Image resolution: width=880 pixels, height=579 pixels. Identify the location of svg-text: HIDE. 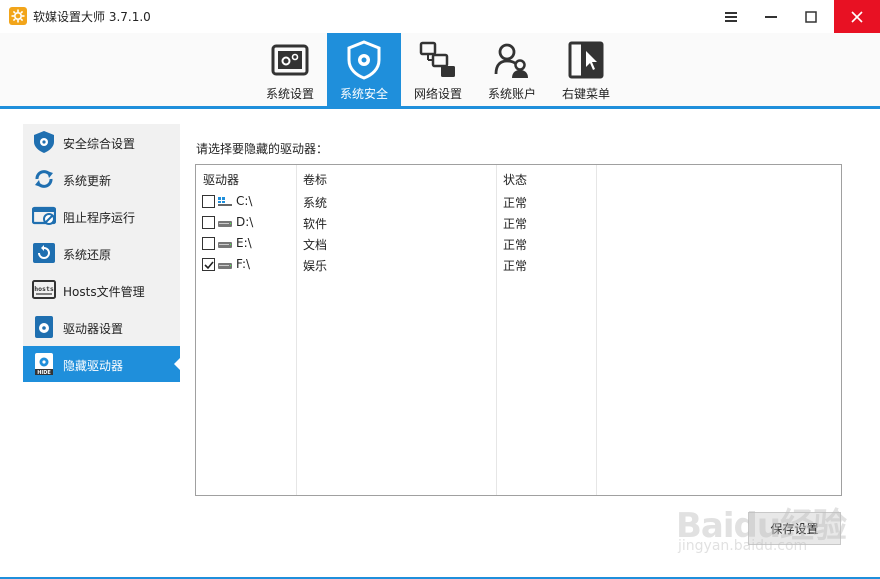
(44, 372).